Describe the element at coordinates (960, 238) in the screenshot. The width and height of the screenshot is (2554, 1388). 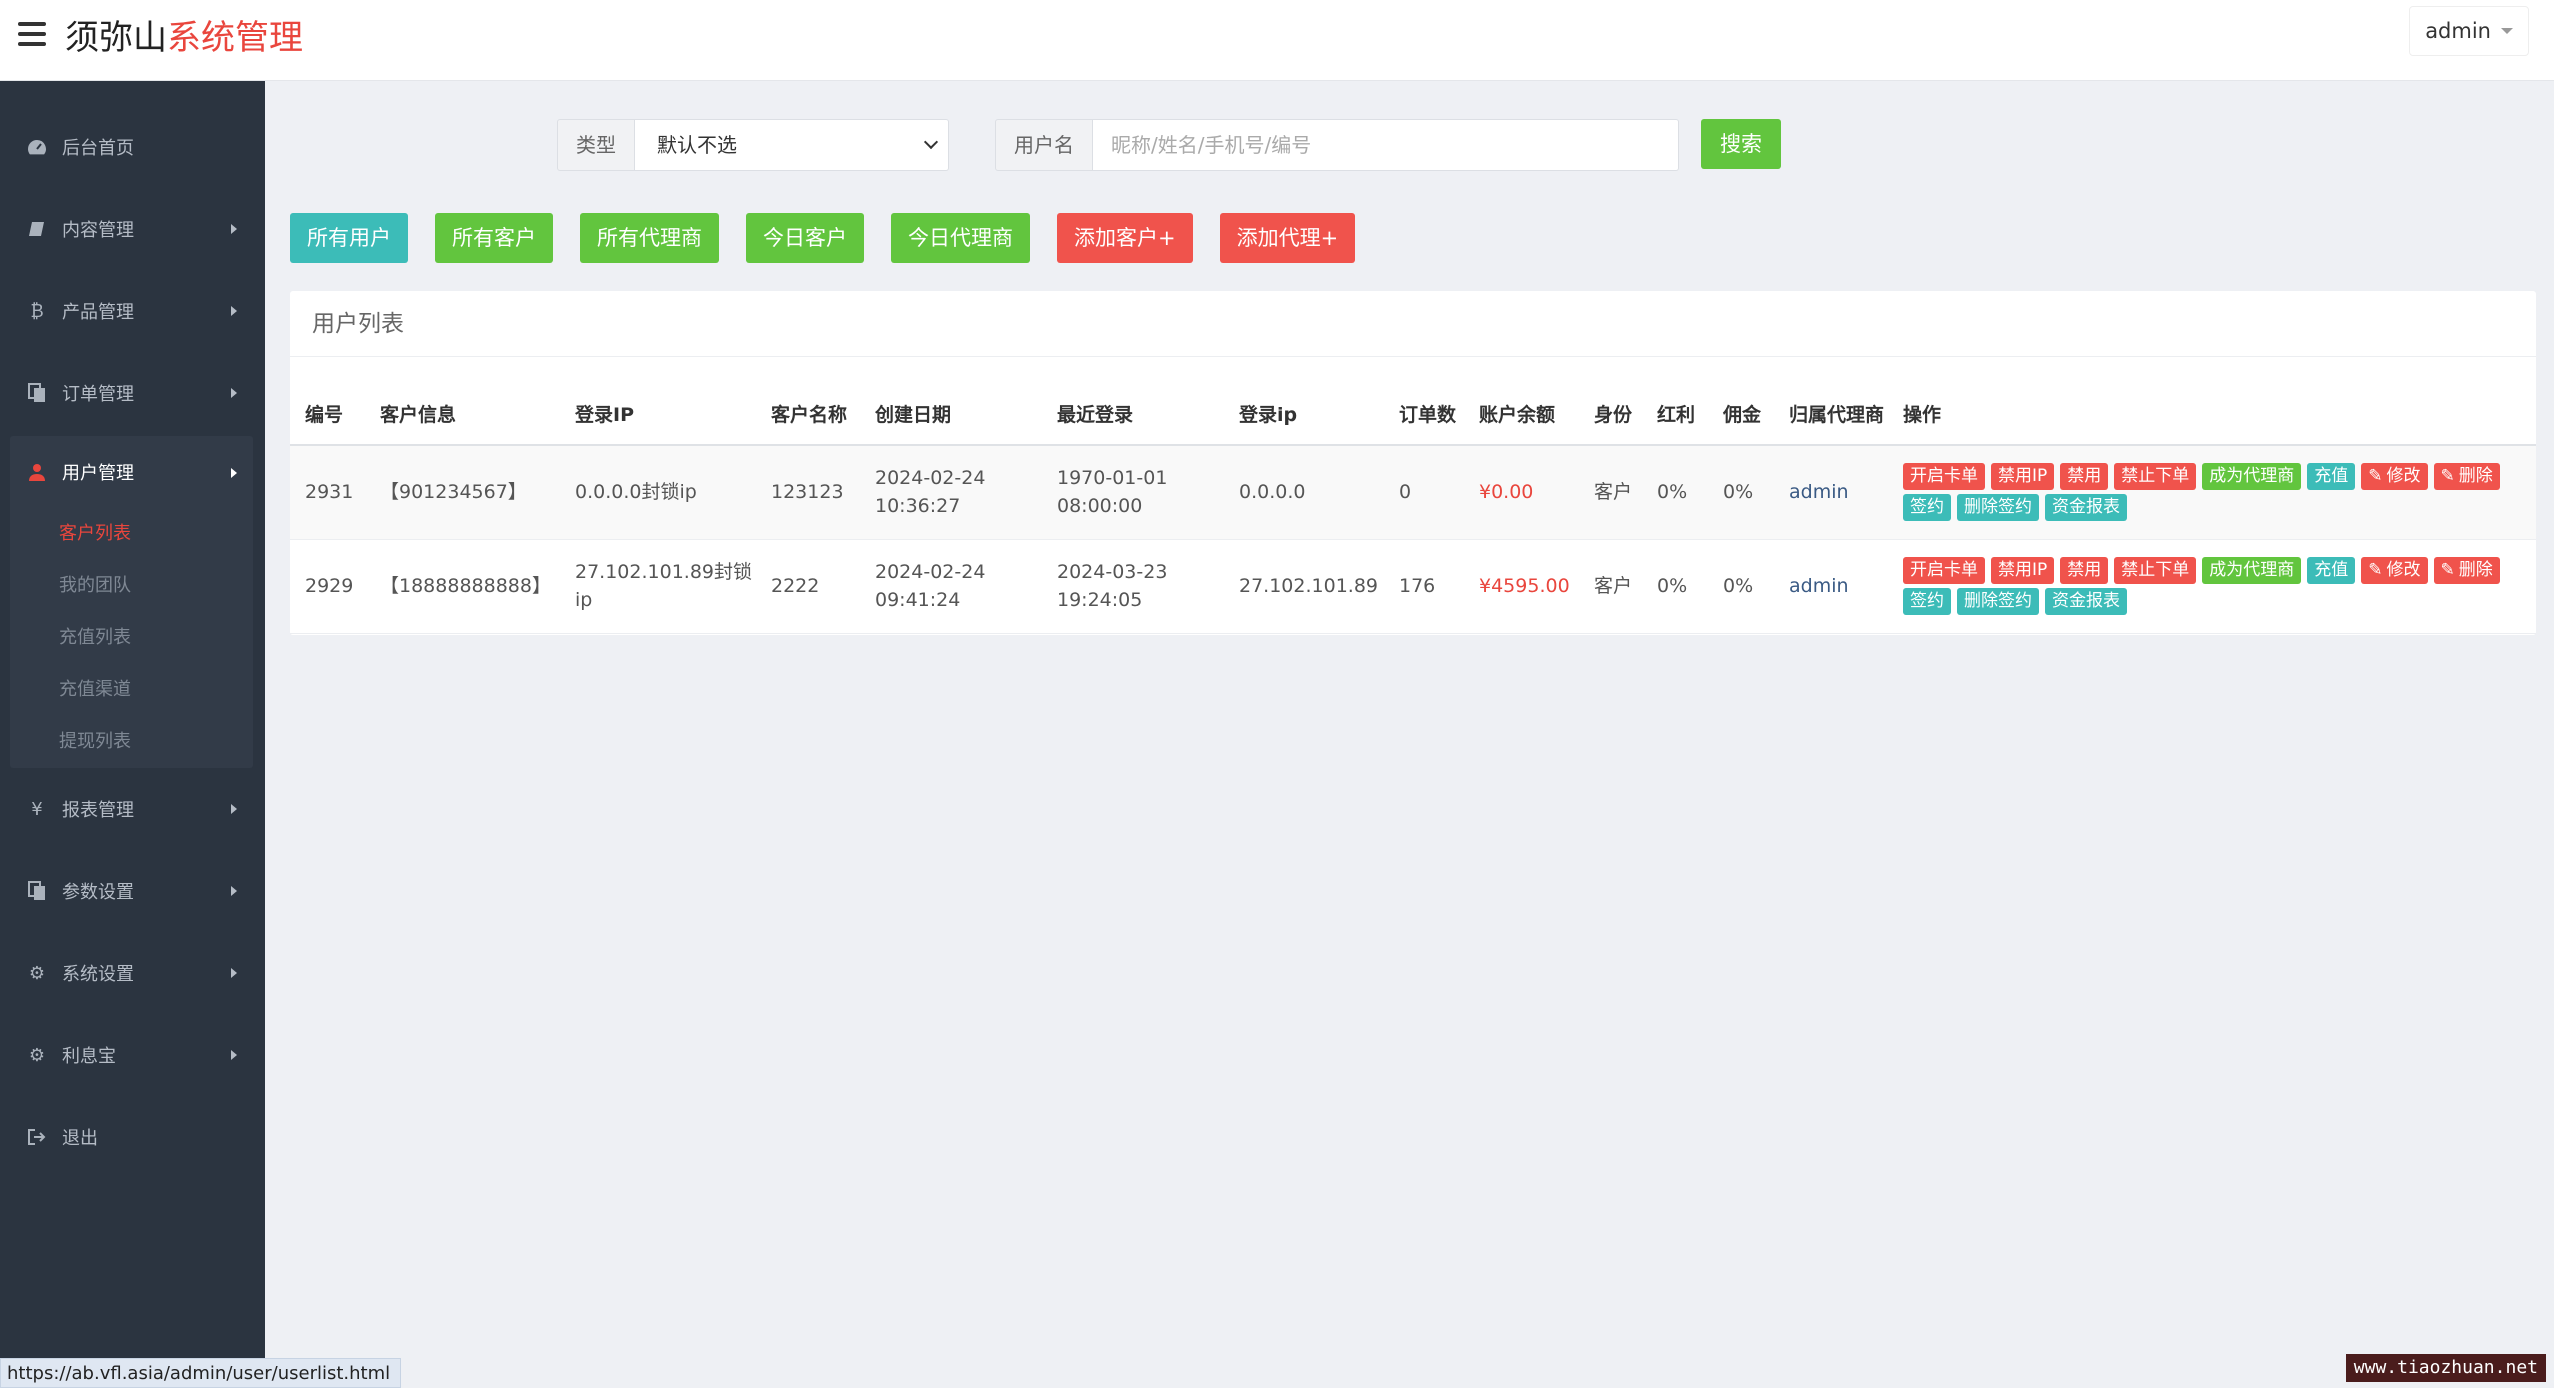
I see `today-agents-button: 今日代理商` at that location.